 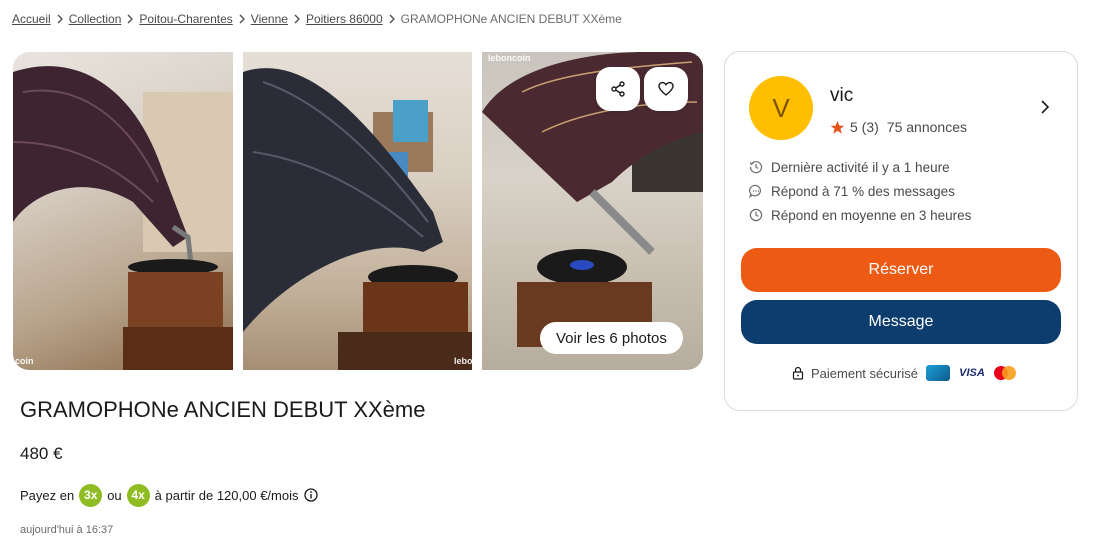 I want to click on seller-rating: 5 (3) 75 annonces, so click(x=898, y=127).